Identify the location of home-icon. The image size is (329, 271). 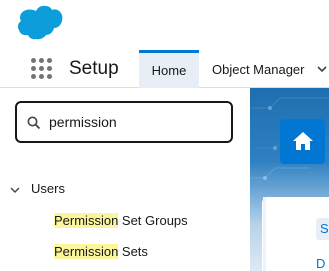
(303, 141).